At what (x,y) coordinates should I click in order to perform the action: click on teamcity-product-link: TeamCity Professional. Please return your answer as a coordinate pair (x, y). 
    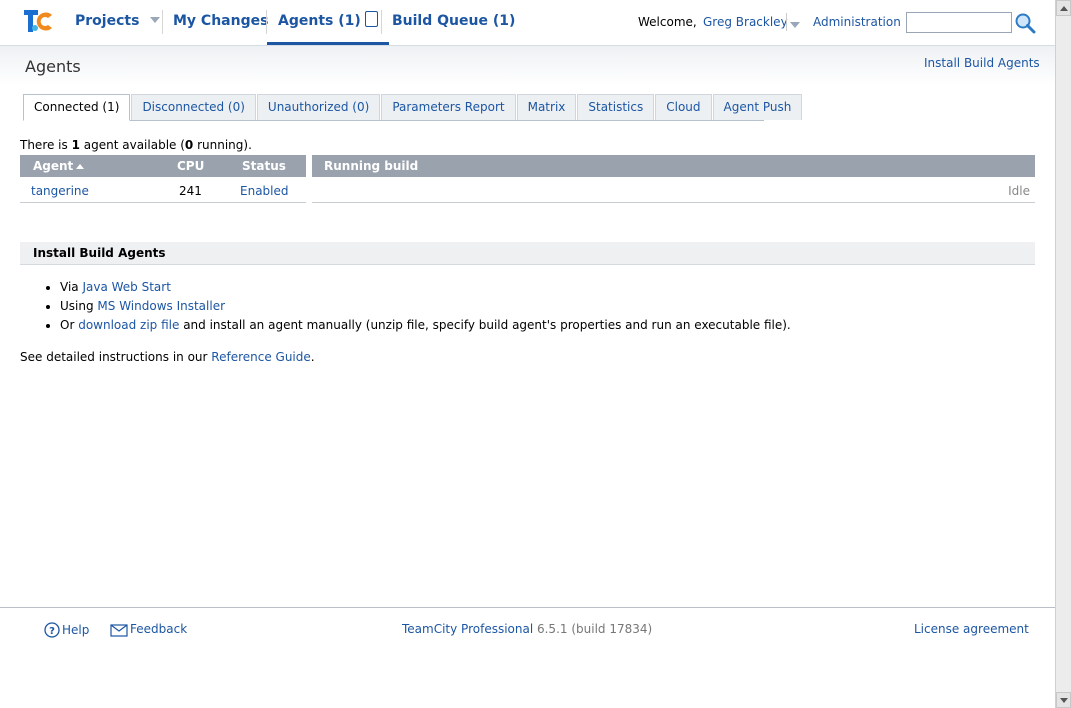
    Looking at the image, I should click on (467, 629).